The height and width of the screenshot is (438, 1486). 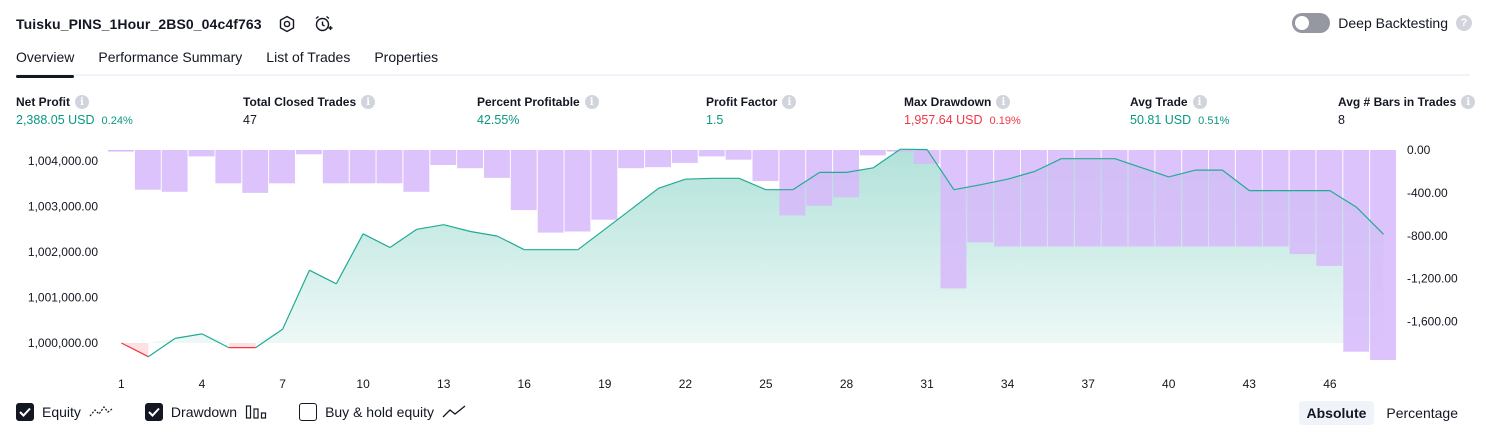 What do you see at coordinates (1008, 384) in the screenshot?
I see `x-tick: 34` at bounding box center [1008, 384].